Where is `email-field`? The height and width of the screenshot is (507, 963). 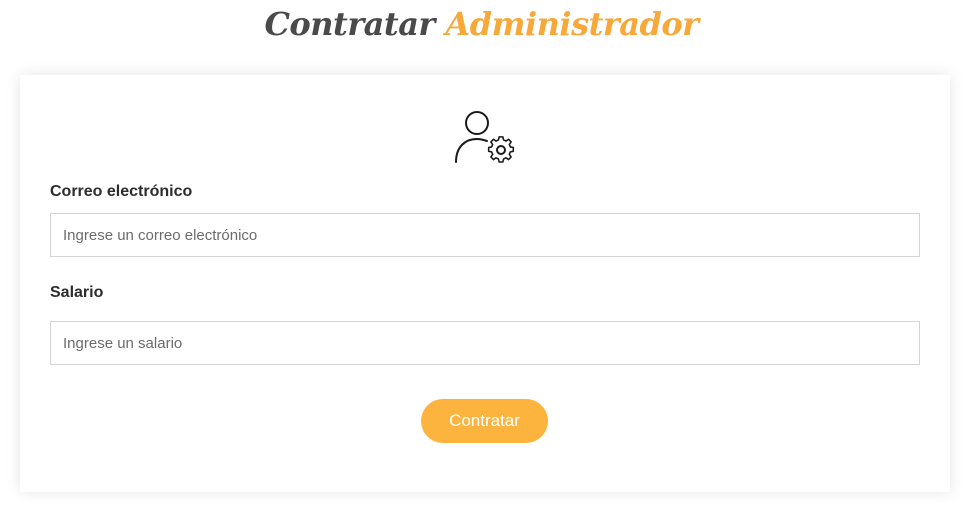 email-field is located at coordinates (485, 235).